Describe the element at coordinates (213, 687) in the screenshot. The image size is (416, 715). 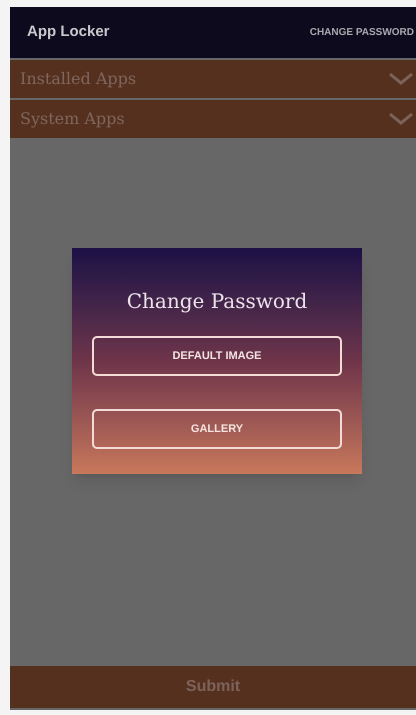
I see `submit-button: Submit` at that location.